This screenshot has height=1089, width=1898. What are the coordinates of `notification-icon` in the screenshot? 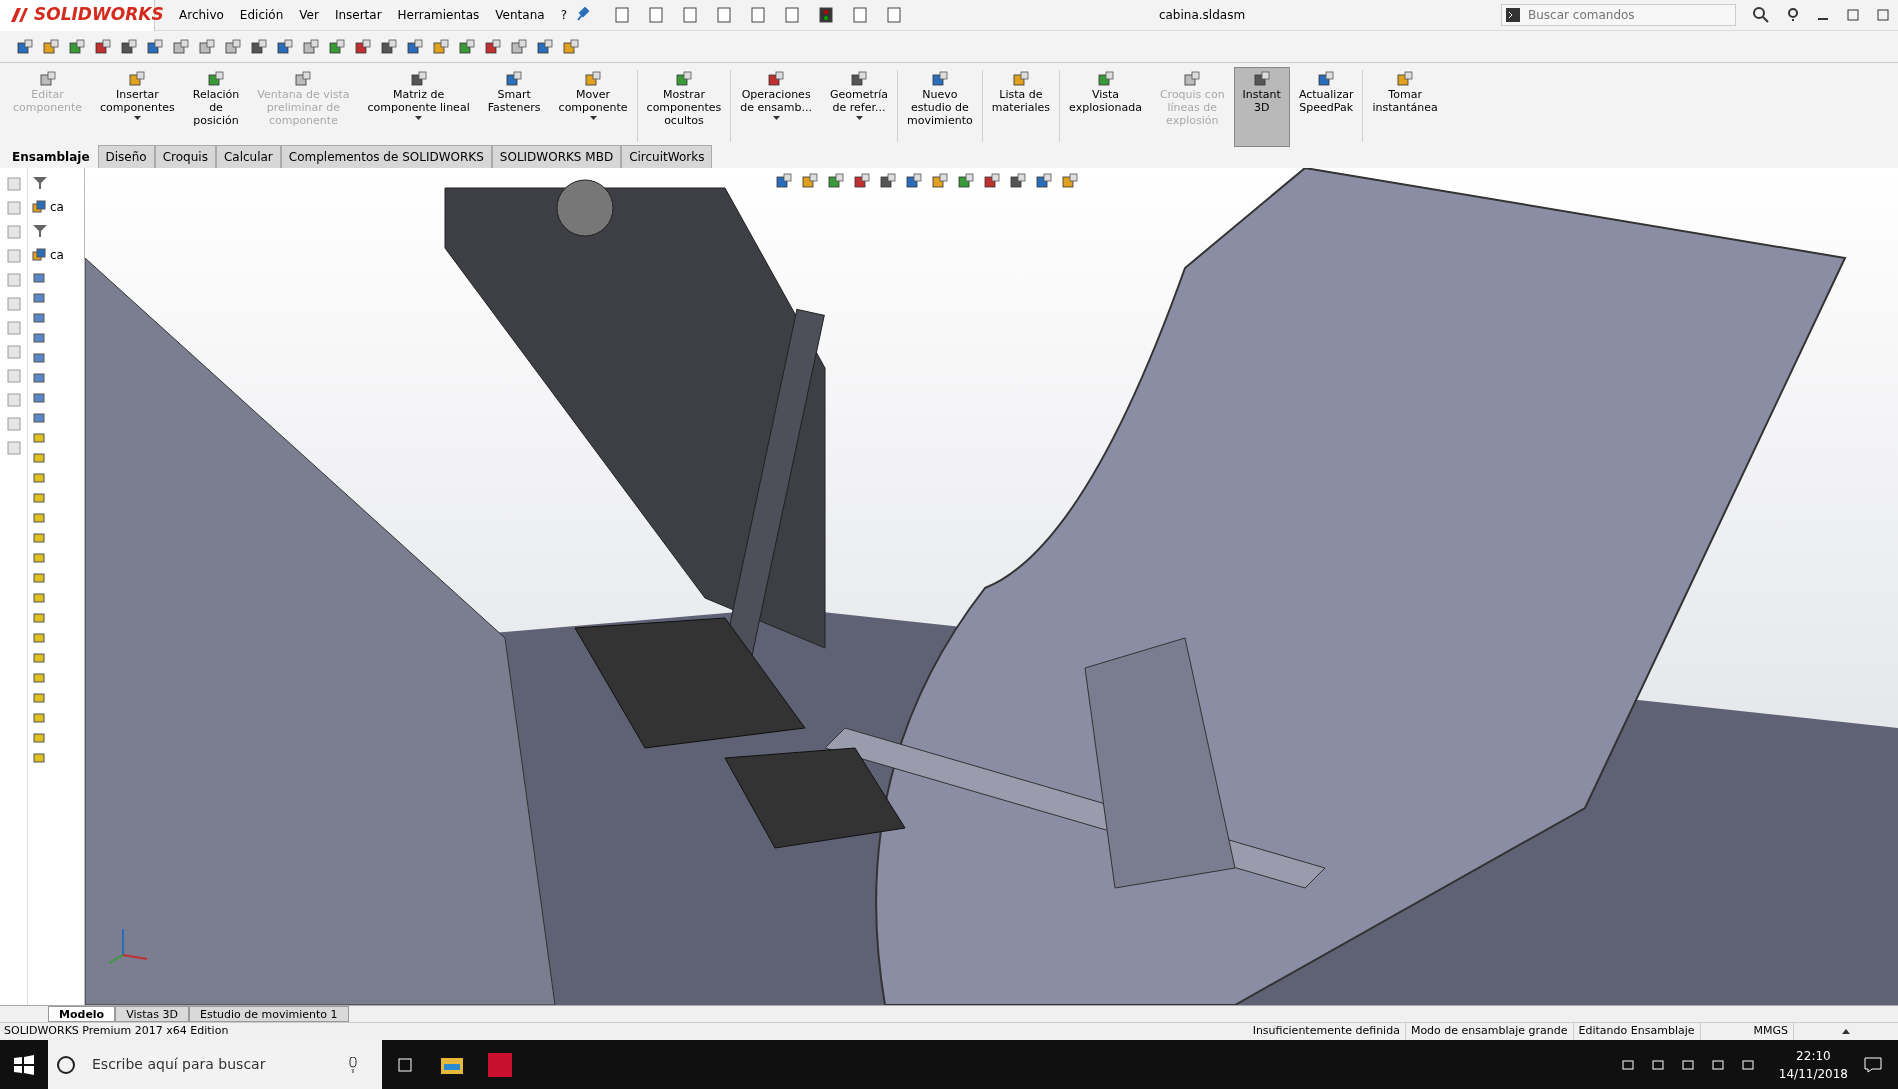 It's located at (1873, 1064).